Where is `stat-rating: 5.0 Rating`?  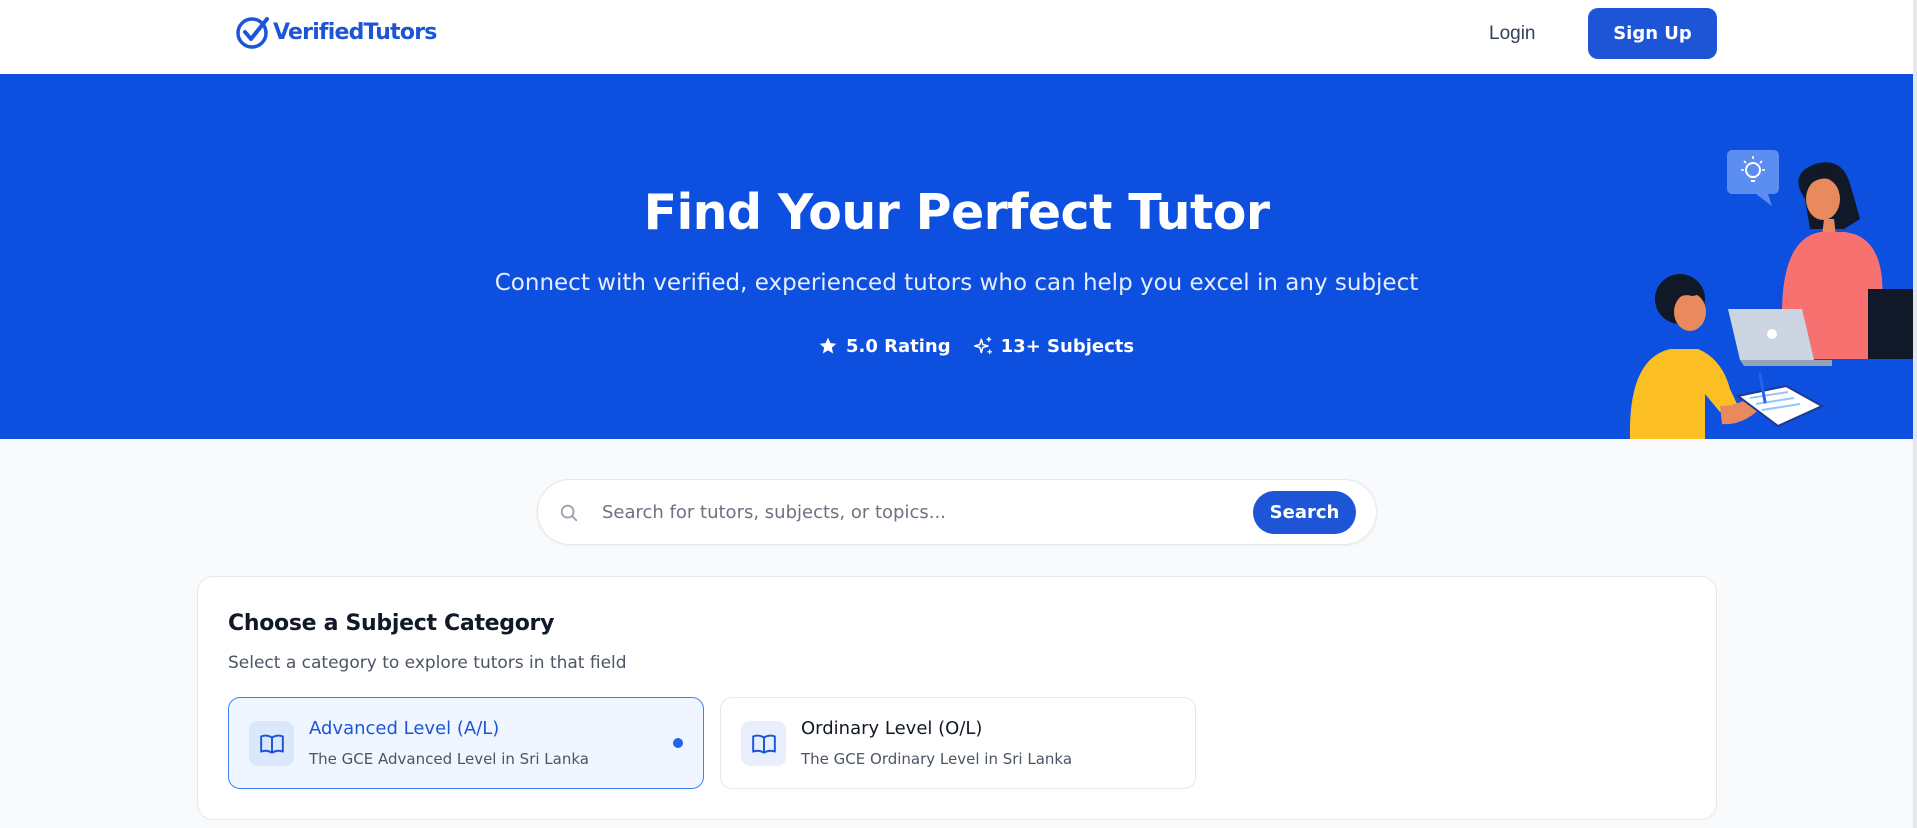
stat-rating: 5.0 Rating is located at coordinates (884, 346).